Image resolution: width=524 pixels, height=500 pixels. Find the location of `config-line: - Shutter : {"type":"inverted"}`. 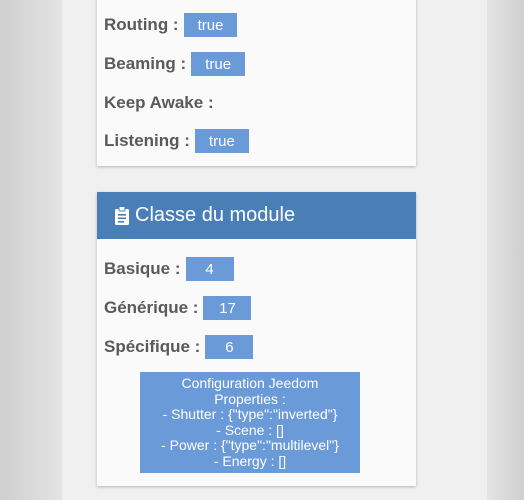

config-line: - Shutter : {"type":"inverted"} is located at coordinates (250, 414).